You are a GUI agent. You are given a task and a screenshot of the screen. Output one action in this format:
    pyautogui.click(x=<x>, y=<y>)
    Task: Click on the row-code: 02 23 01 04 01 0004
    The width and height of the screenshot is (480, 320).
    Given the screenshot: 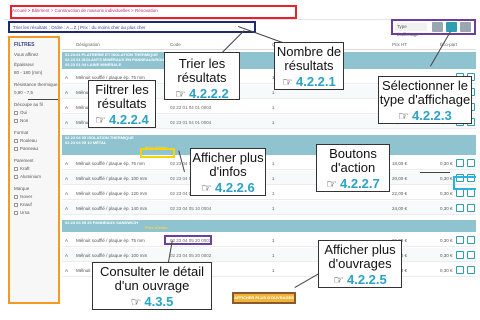 What is the action you would take?
    pyautogui.click(x=190, y=122)
    